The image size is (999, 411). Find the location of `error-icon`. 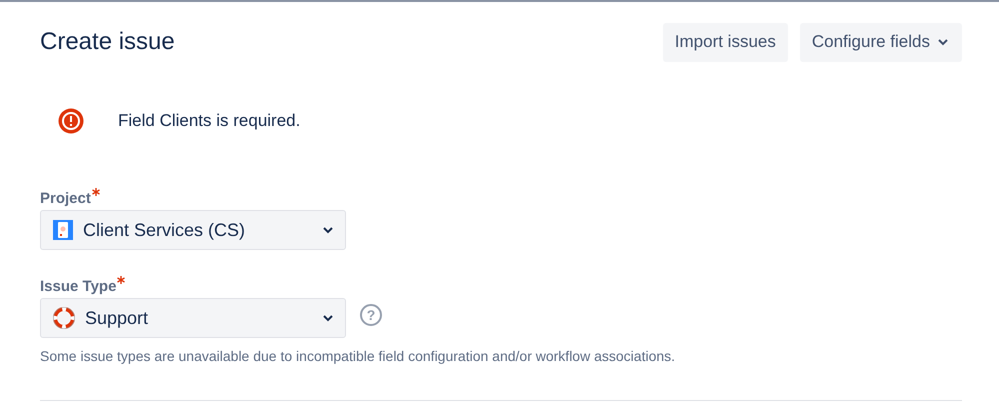

error-icon is located at coordinates (71, 121).